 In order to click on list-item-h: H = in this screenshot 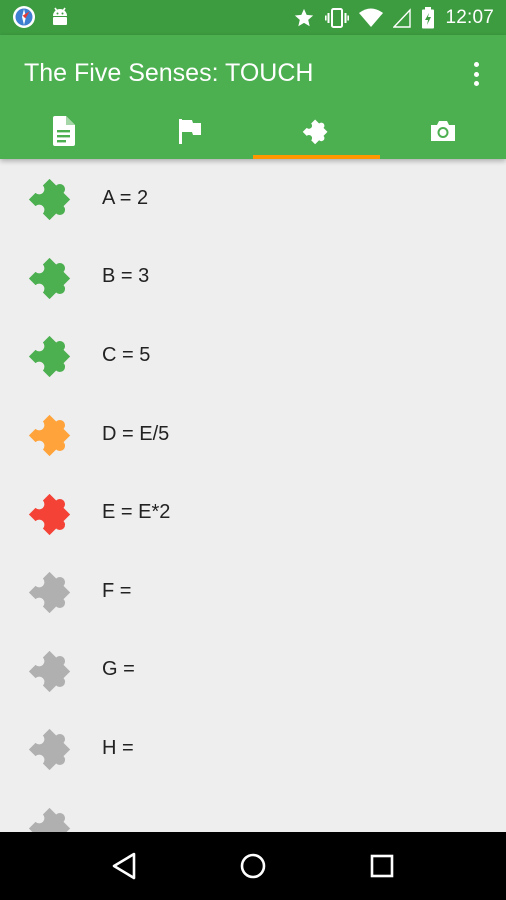, I will do `click(253, 748)`.